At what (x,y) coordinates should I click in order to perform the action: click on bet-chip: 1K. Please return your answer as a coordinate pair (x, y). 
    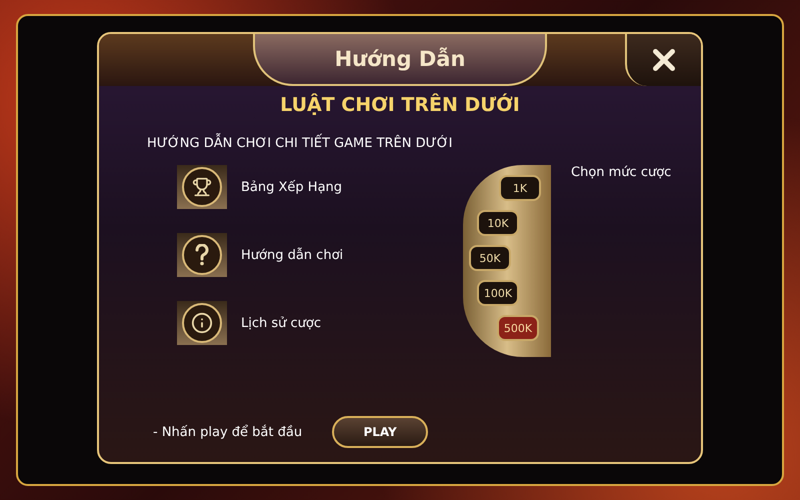
    Looking at the image, I should click on (520, 188).